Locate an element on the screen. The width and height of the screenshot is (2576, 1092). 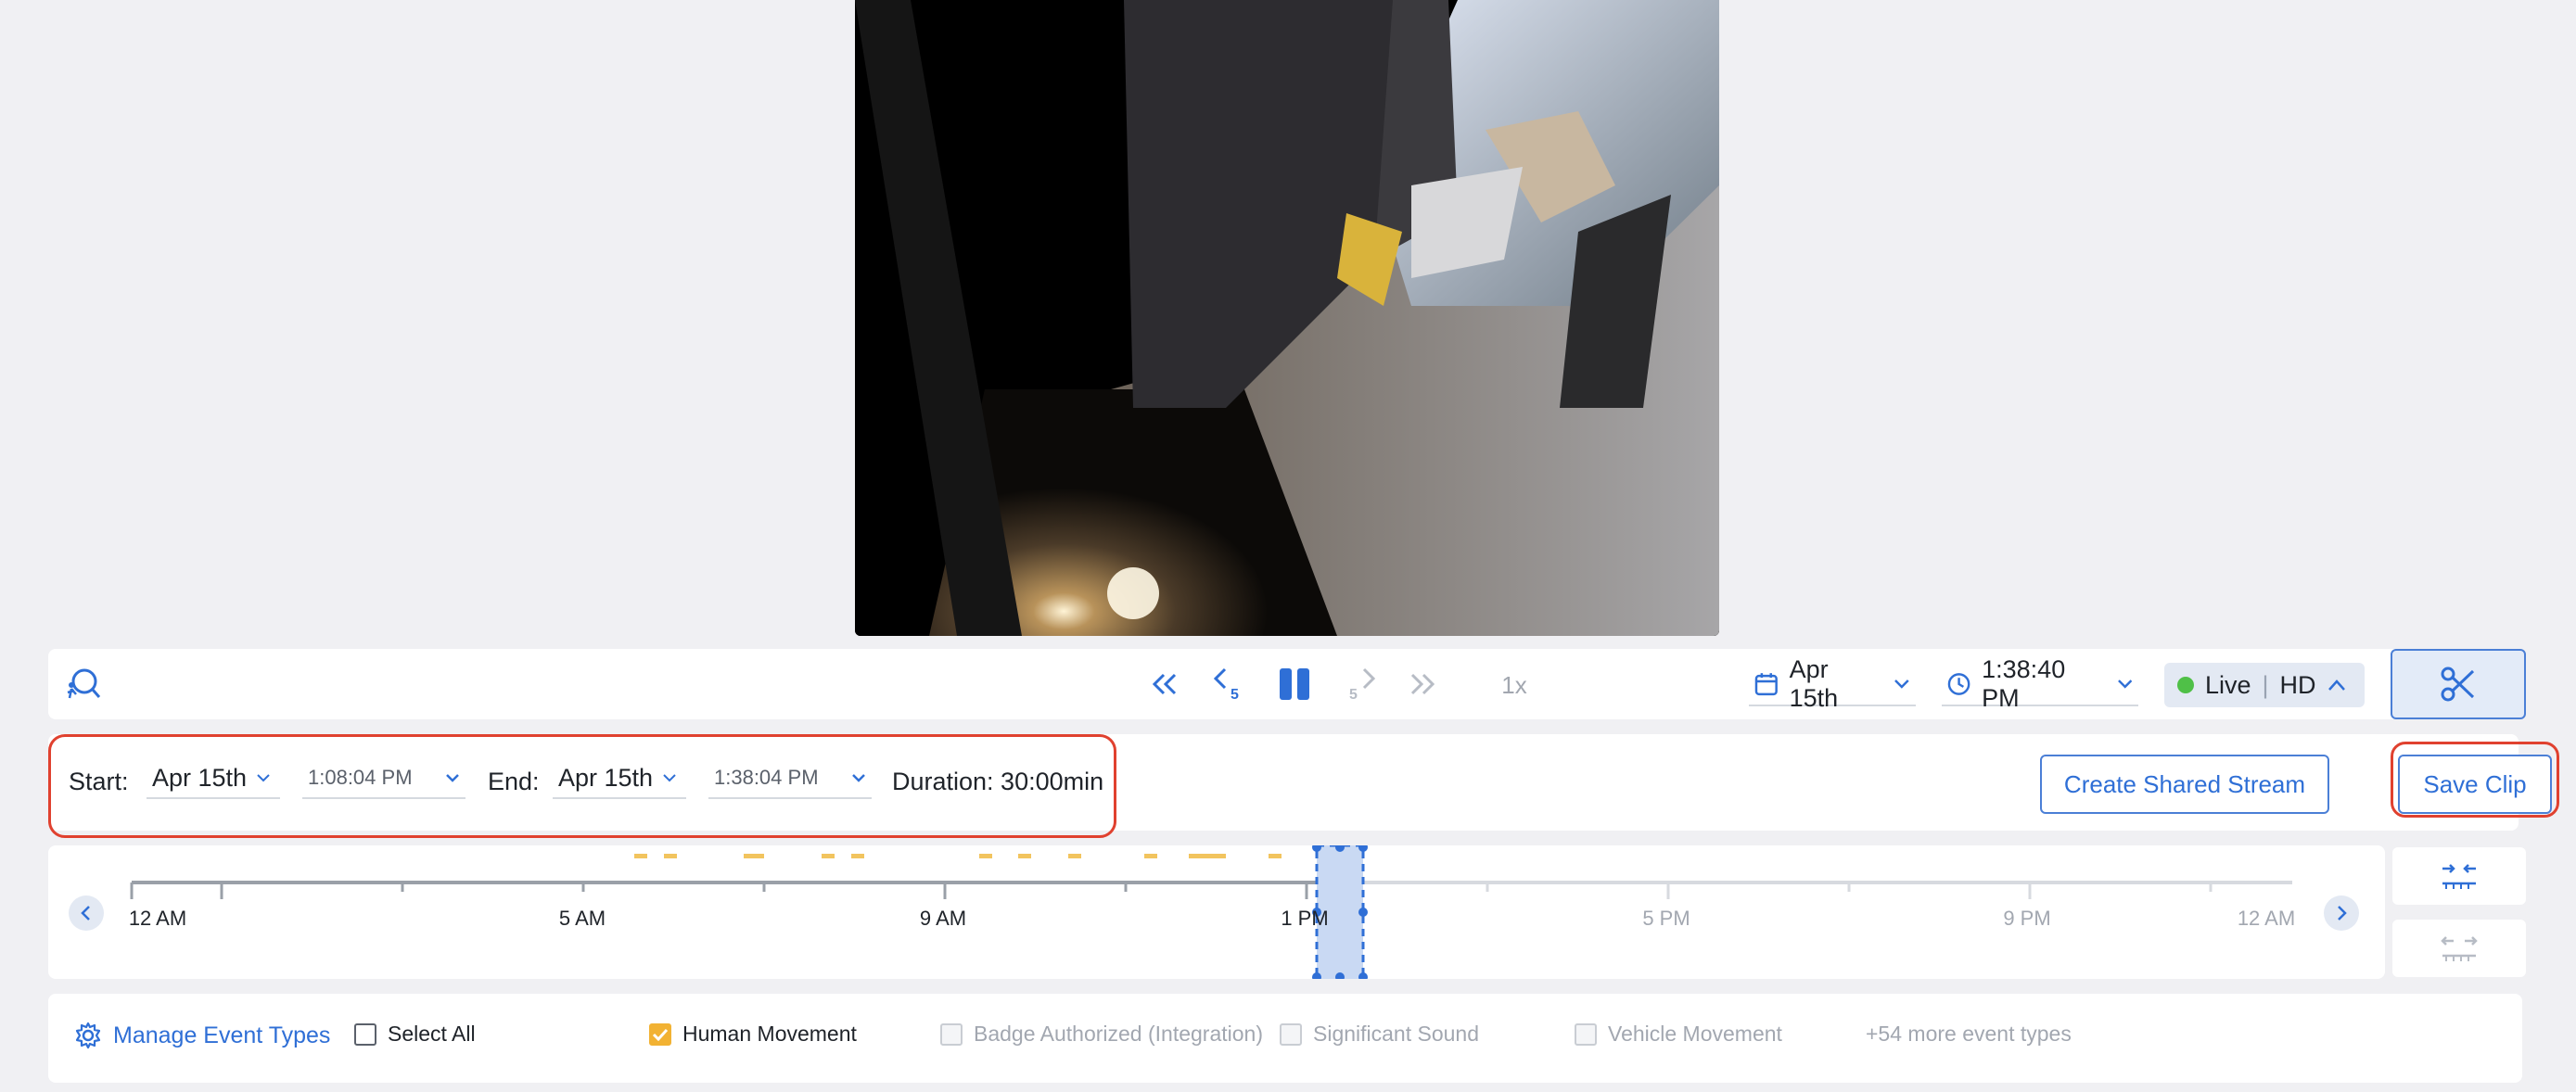
event-type-label: Badge Authorized (Integration) is located at coordinates (1118, 1034).